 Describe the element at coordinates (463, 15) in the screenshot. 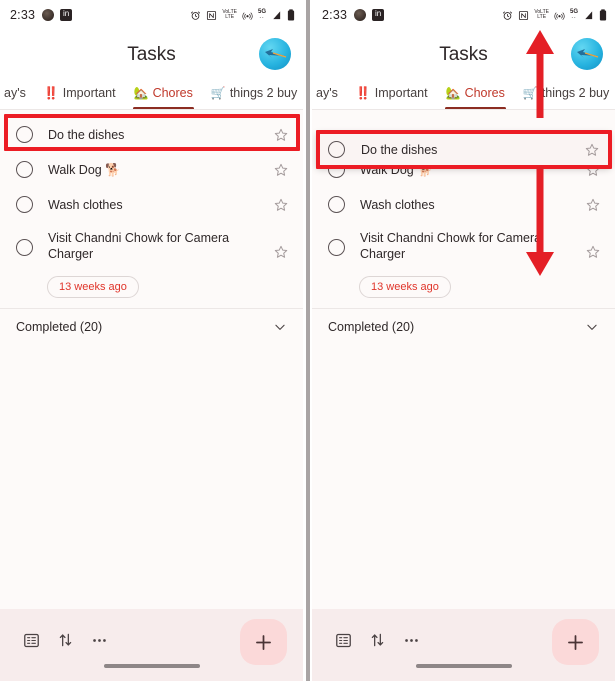

I see `status-bar-right: 2:33 VoLTE LTE` at that location.